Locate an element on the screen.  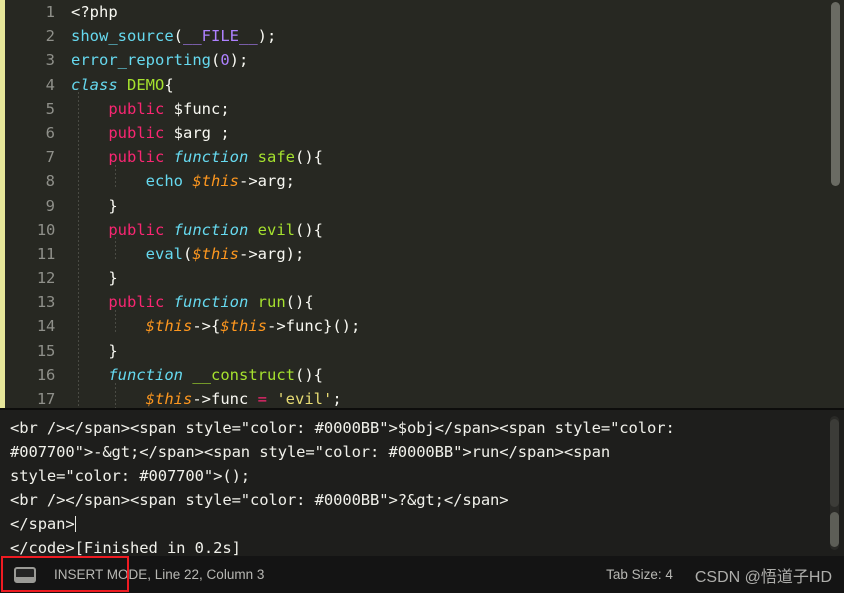
code-line-text: public function safe(){ is located at coordinates (194, 157).